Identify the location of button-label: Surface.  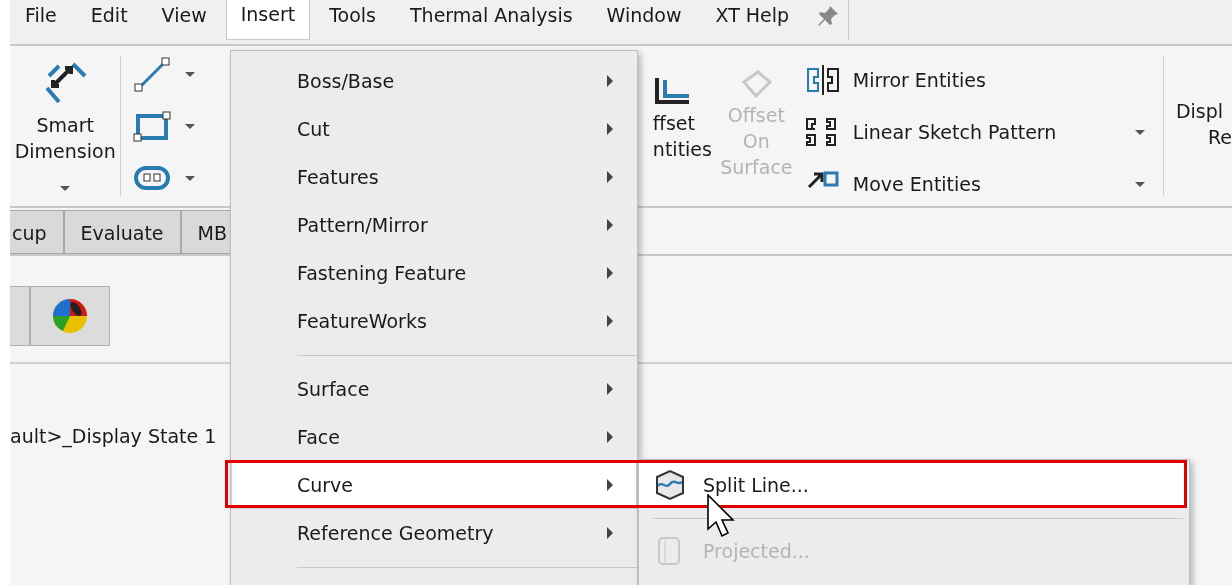
(756, 167).